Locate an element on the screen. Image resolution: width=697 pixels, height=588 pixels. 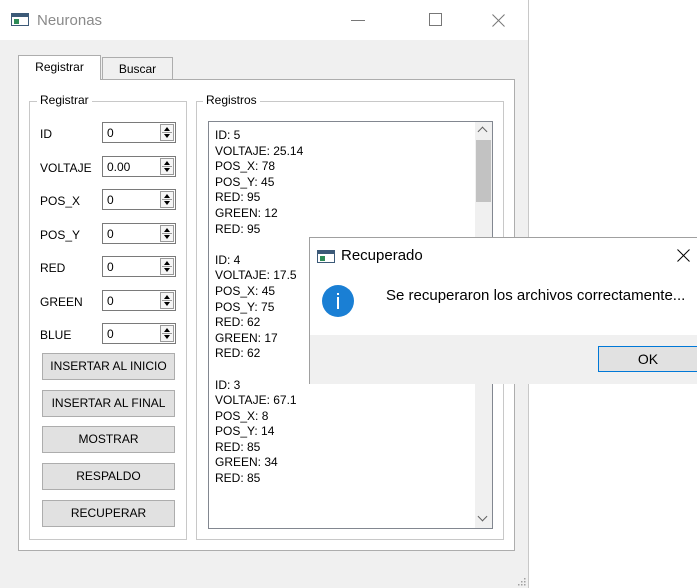
recuperar-button: RECUPERAR is located at coordinates (108, 513).